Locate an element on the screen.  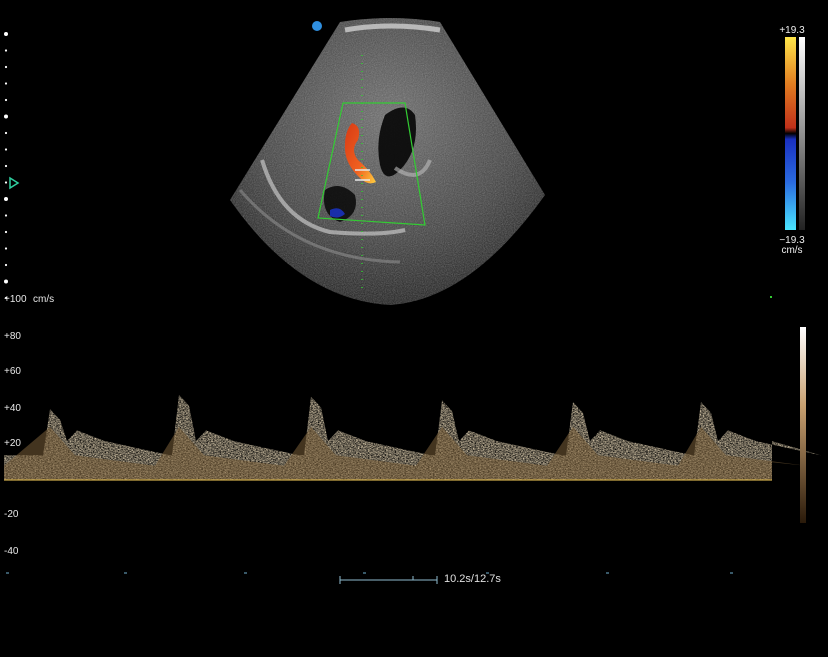
orientation-marker is located at coordinates (317, 26).